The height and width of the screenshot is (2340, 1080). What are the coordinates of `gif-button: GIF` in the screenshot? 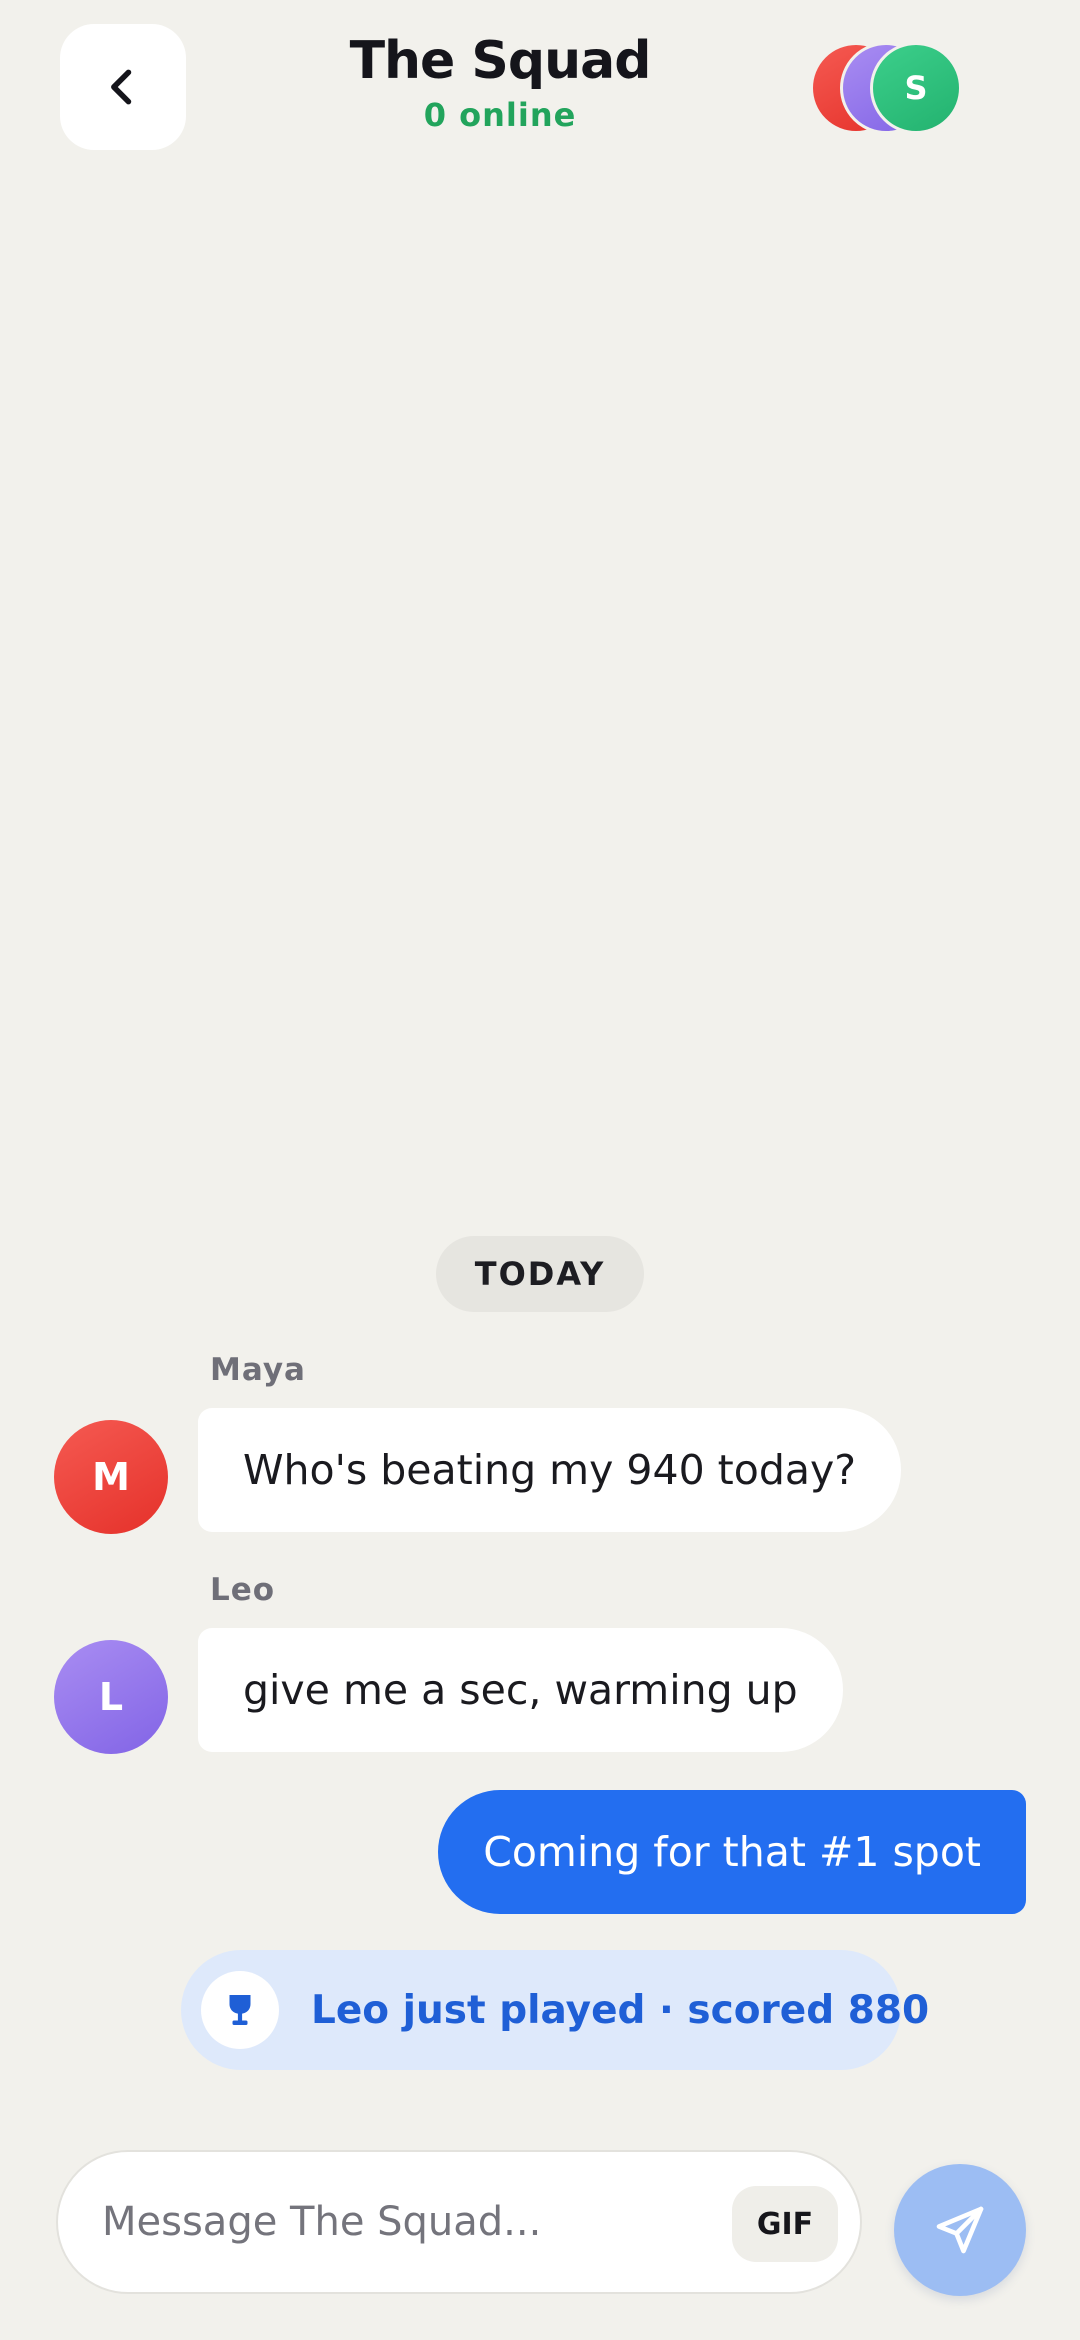 It's located at (785, 2224).